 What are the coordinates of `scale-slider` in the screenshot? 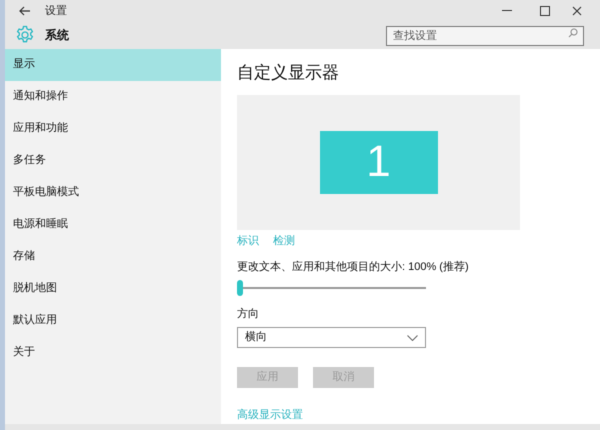 It's located at (331, 288).